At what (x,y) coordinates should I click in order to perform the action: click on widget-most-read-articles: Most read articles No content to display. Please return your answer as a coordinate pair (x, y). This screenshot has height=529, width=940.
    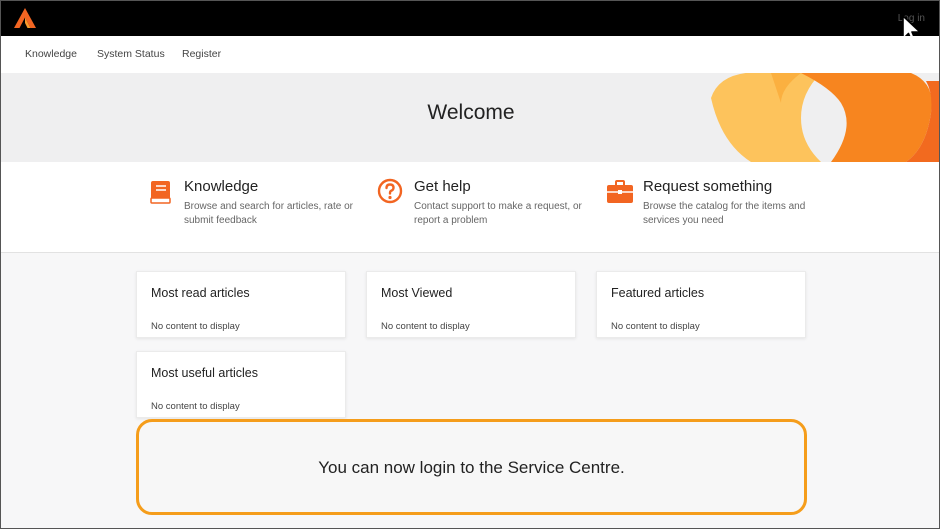
    Looking at the image, I should click on (241, 304).